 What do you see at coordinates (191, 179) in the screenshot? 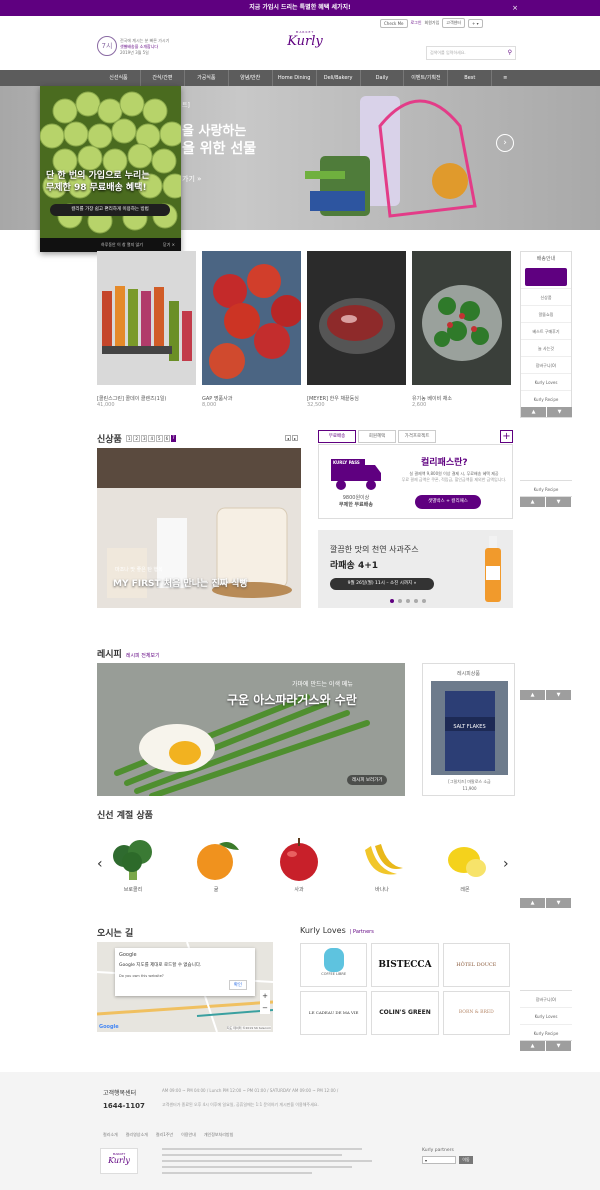
I see `hero-more-link: 가기 »` at bounding box center [191, 179].